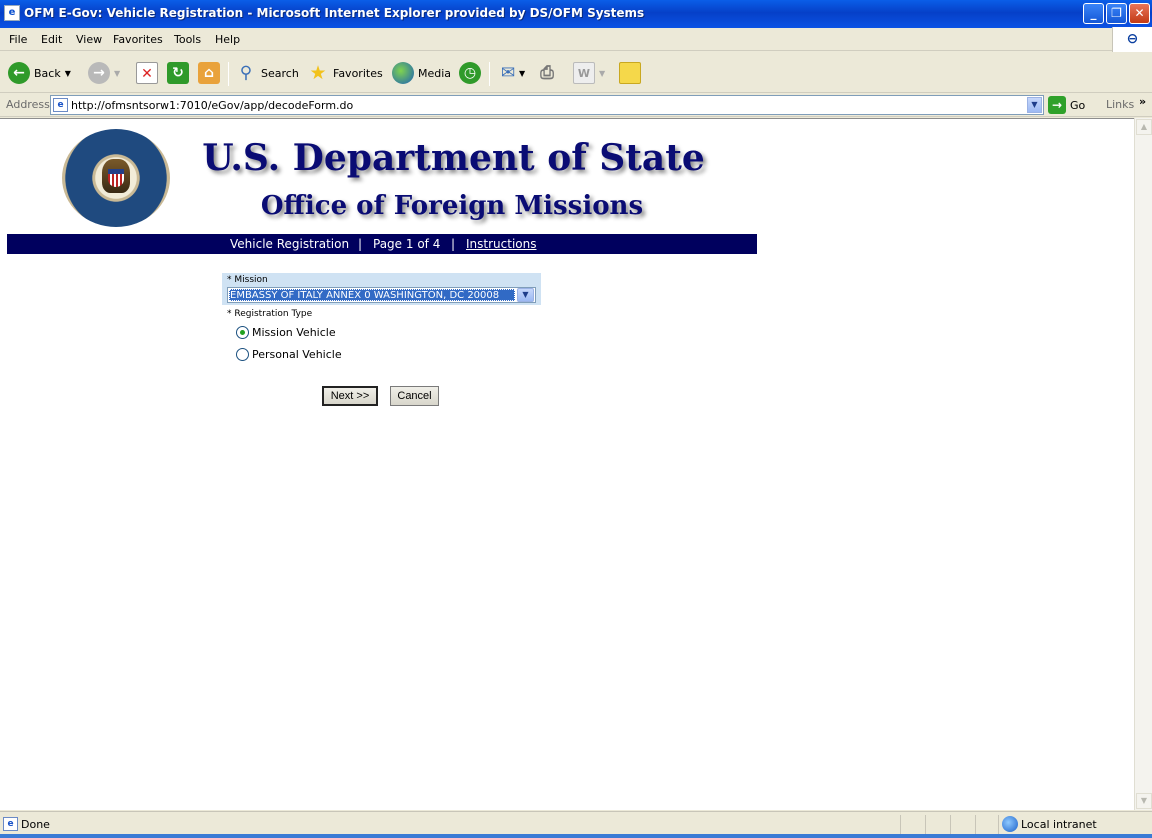  I want to click on radio-button-checked, so click(242, 332).